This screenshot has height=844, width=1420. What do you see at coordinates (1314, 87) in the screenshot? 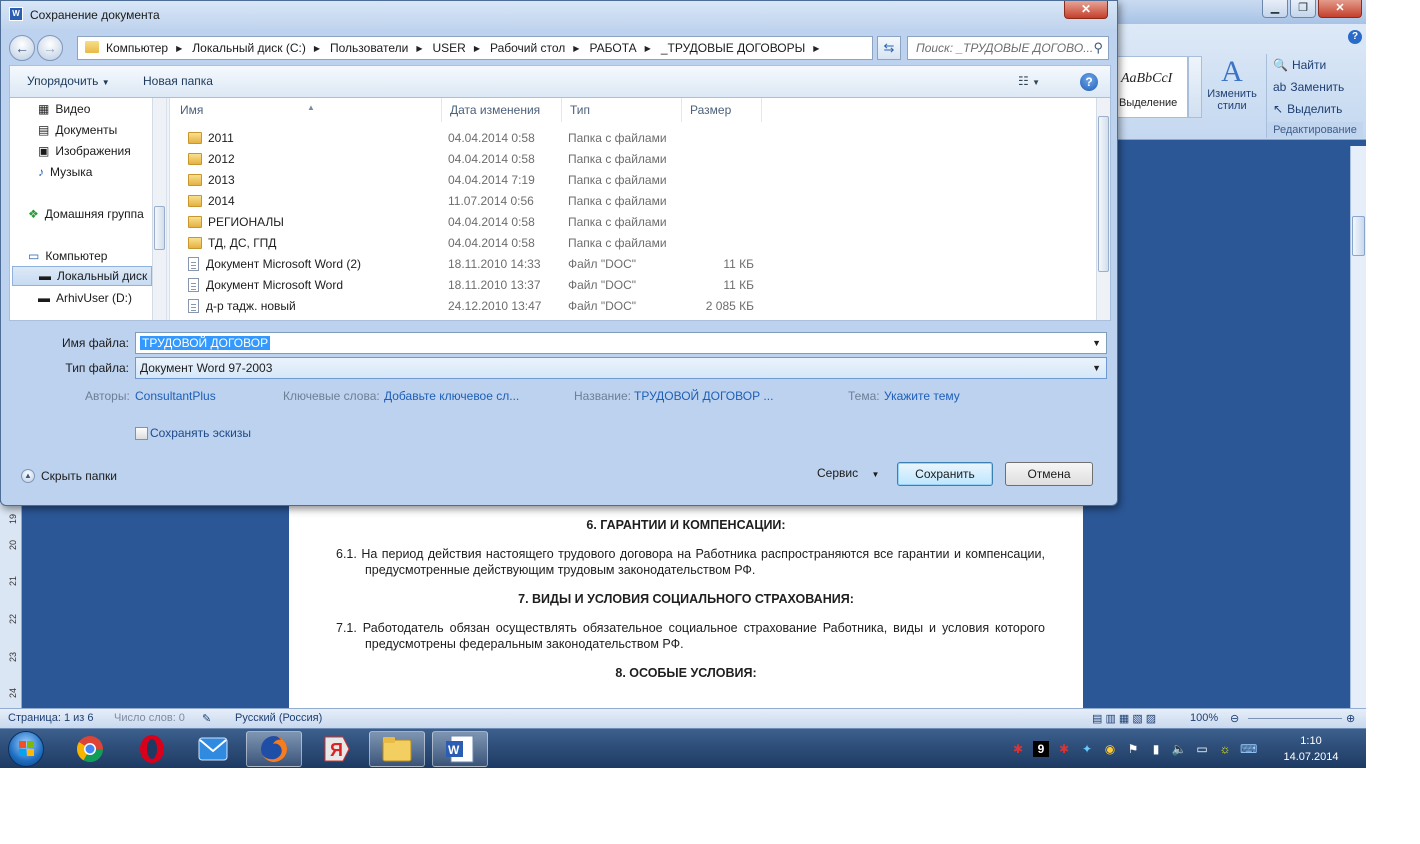
I see `replace-button: ab Заменить` at bounding box center [1314, 87].